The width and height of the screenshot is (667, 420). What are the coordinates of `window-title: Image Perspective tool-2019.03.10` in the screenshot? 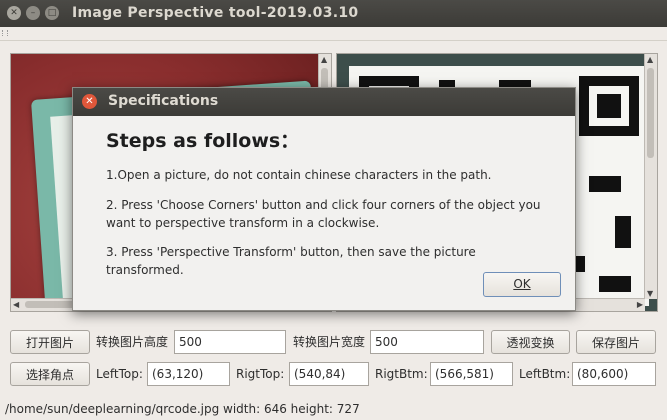 It's located at (215, 13).